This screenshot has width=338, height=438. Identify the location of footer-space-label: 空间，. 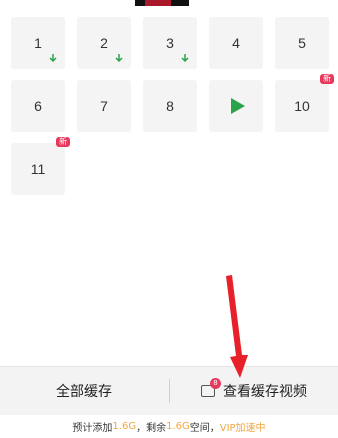
(204, 428).